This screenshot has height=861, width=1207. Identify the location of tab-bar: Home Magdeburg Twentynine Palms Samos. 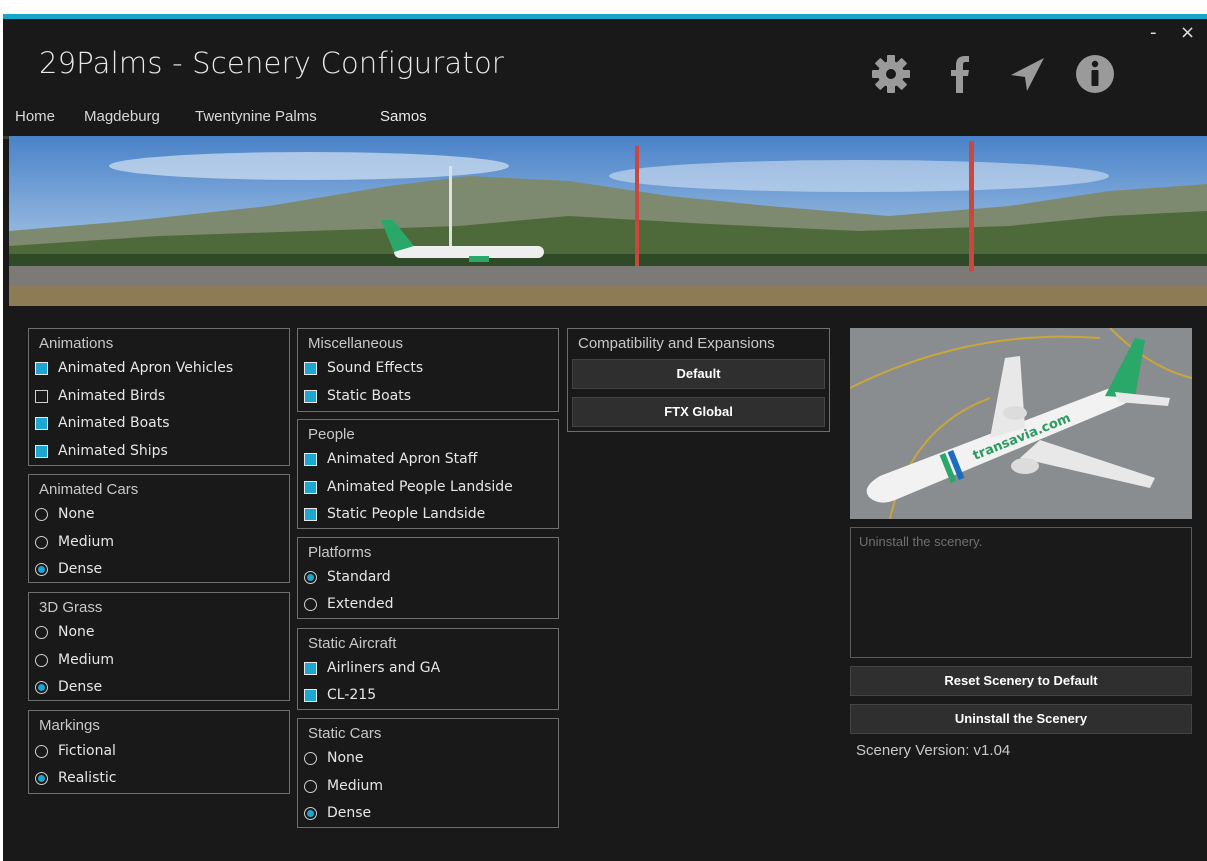
(605, 121).